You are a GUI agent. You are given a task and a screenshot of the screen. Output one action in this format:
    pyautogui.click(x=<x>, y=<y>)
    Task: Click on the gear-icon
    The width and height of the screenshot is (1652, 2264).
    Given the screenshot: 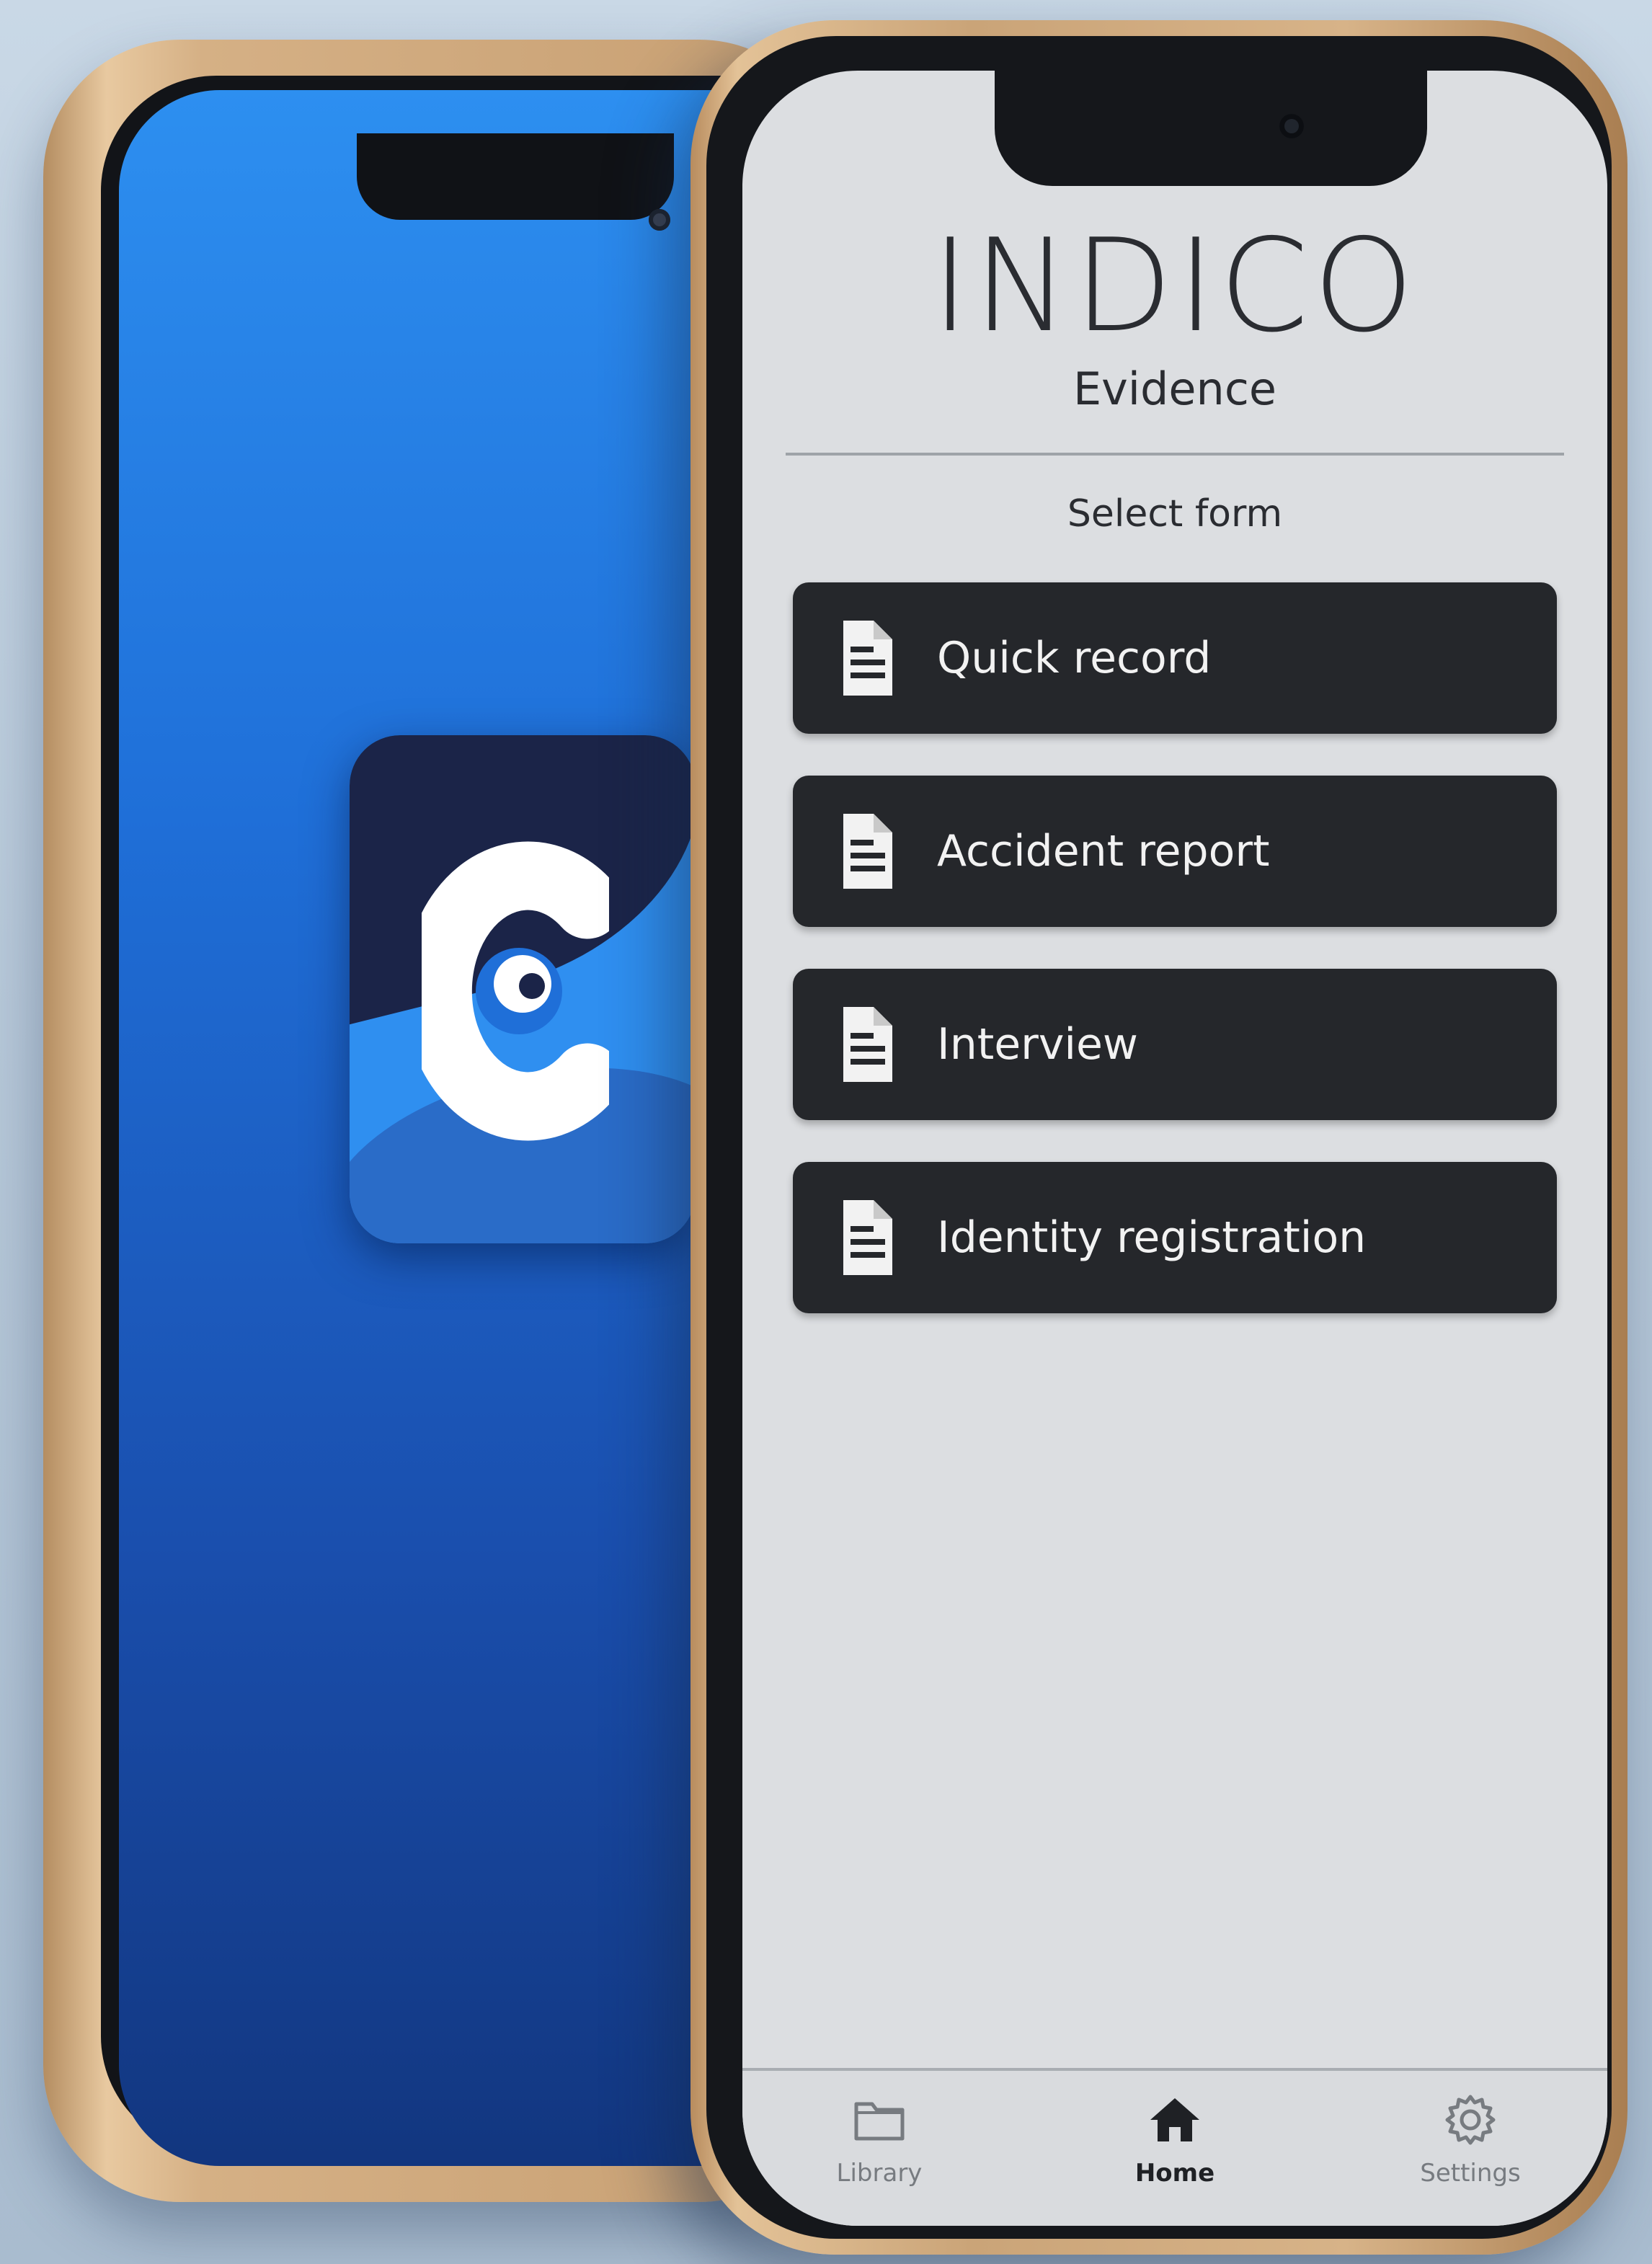 What is the action you would take?
    pyautogui.click(x=1470, y=2120)
    